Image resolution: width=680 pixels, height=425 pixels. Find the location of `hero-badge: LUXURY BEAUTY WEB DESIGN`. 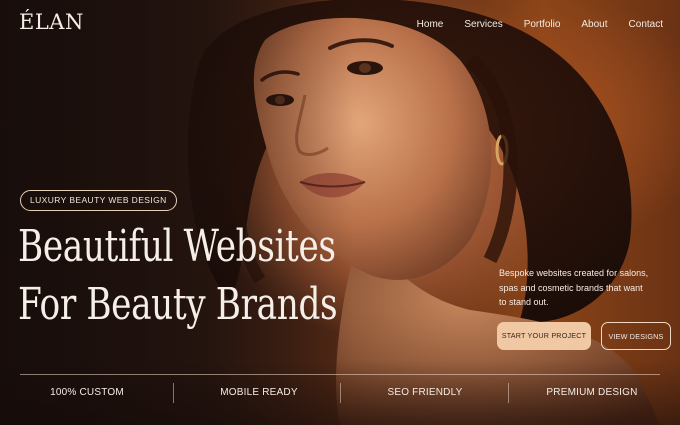

hero-badge: LUXURY BEAUTY WEB DESIGN is located at coordinates (98, 200).